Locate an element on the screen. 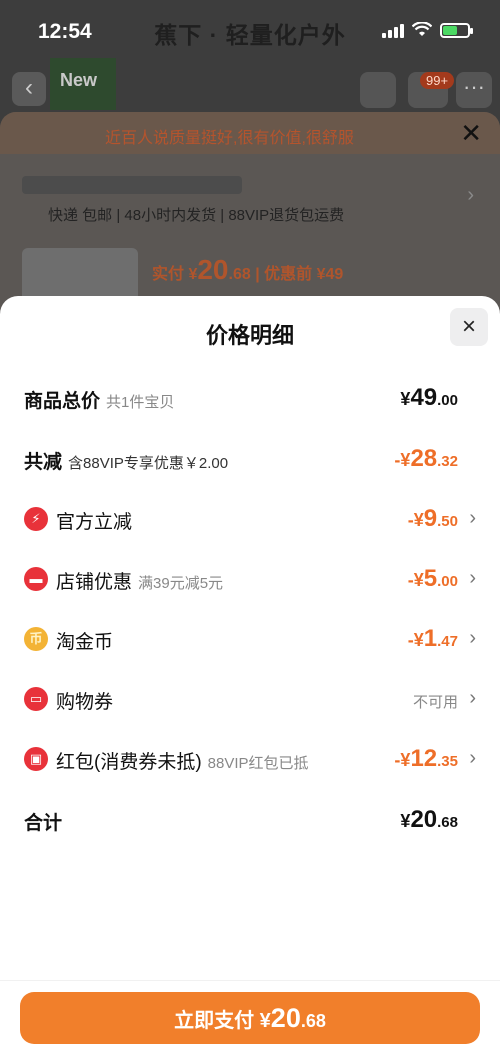 The image size is (500, 1050). row-sum: 合计 ¥20.68 is located at coordinates (250, 820).